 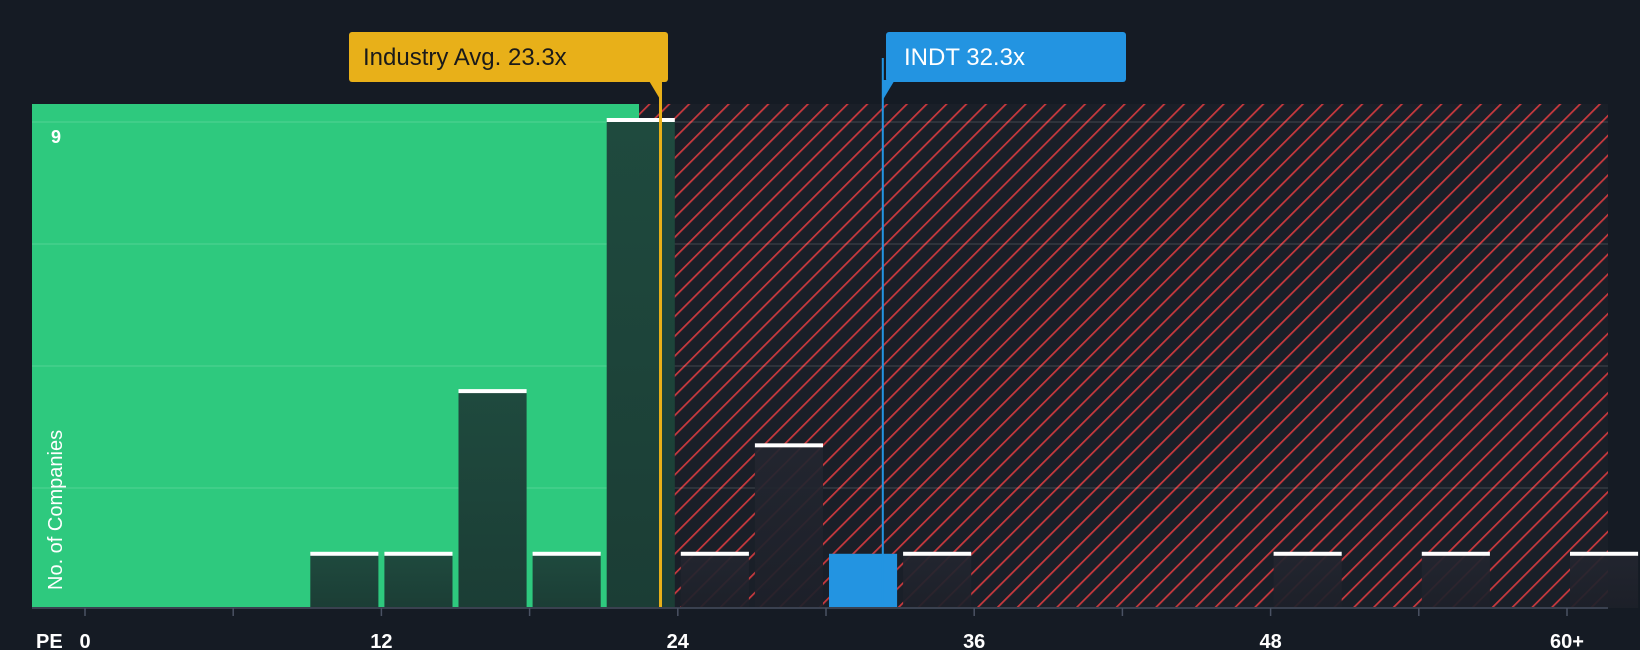 I want to click on x-tick-label: 24, so click(x=678, y=640).